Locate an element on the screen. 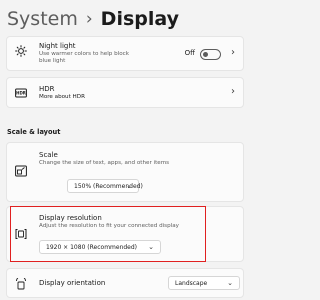  orientation-icon is located at coordinates (21, 284).